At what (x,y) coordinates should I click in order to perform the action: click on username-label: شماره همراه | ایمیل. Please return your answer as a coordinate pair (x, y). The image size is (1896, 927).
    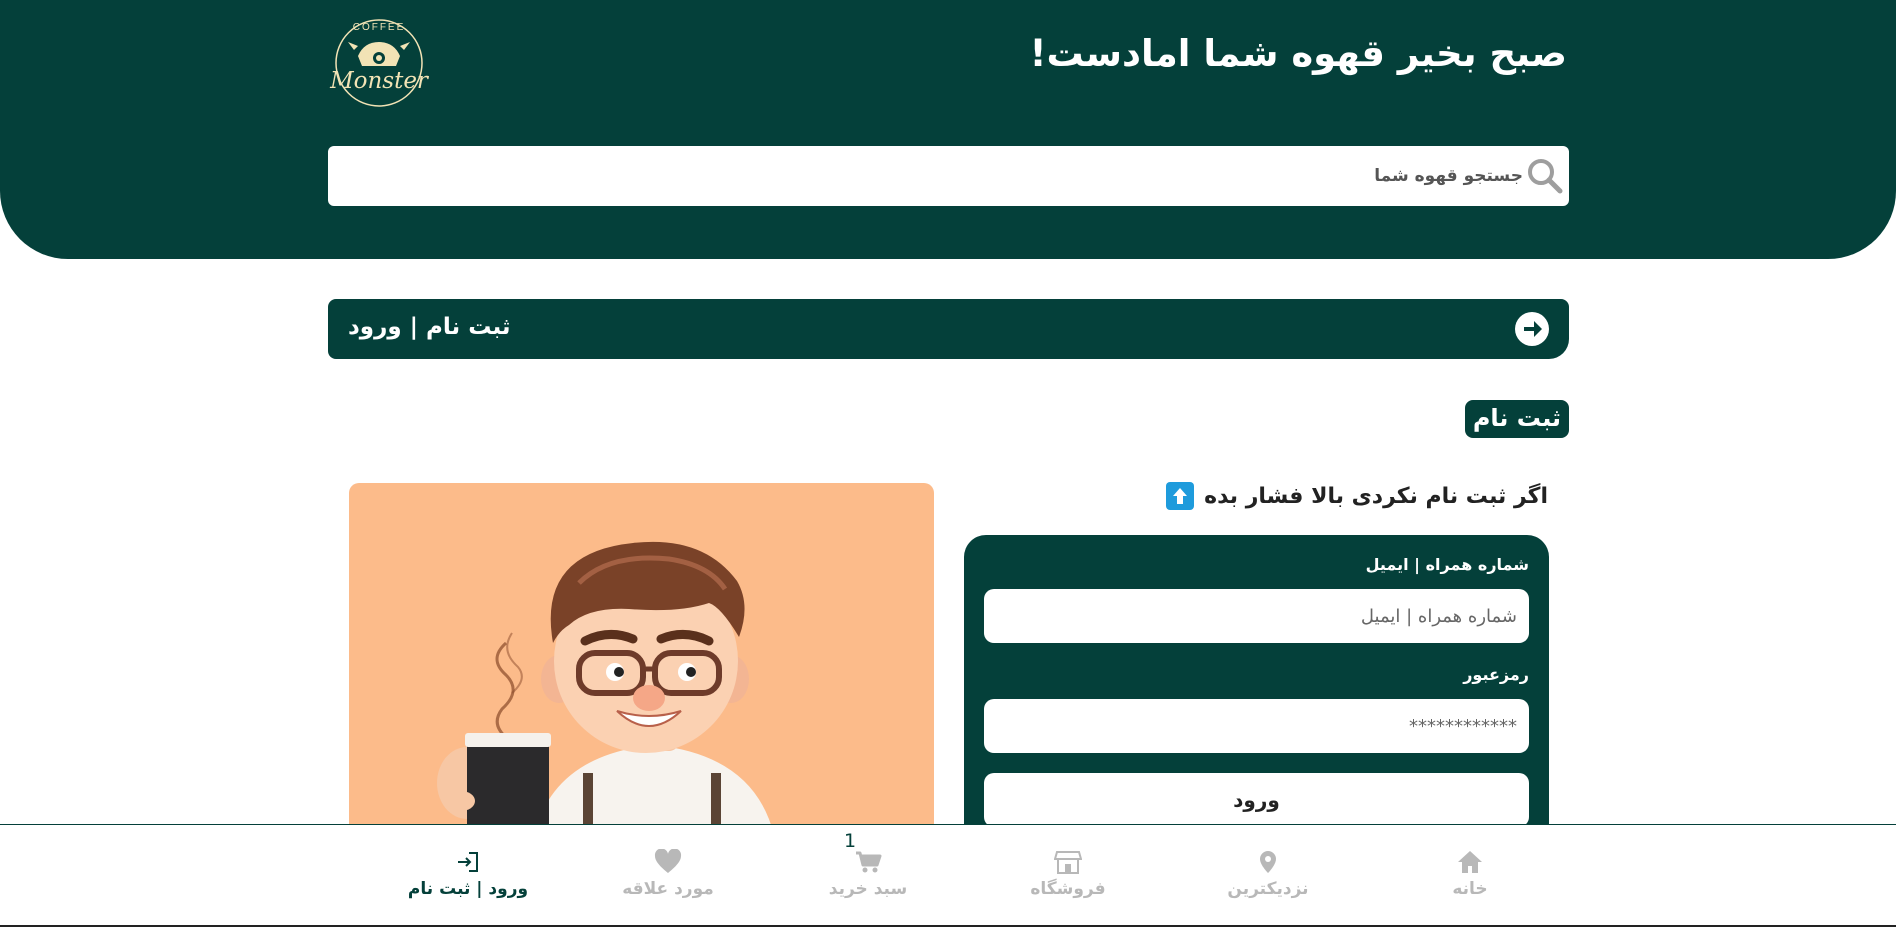
    Looking at the image, I should click on (1447, 564).